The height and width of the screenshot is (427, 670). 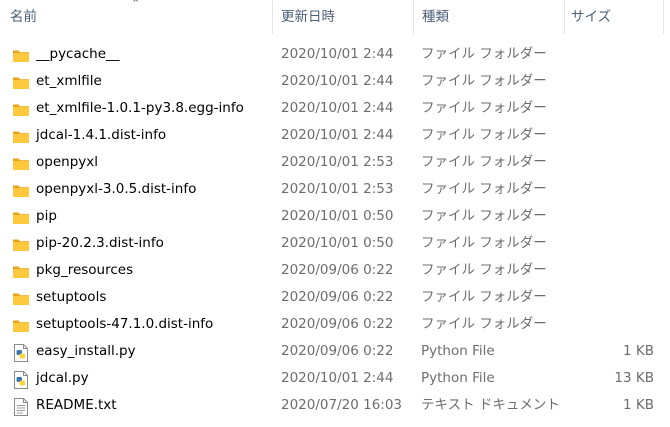 I want to click on file-date: 2020/07/20 16:03, so click(x=342, y=405).